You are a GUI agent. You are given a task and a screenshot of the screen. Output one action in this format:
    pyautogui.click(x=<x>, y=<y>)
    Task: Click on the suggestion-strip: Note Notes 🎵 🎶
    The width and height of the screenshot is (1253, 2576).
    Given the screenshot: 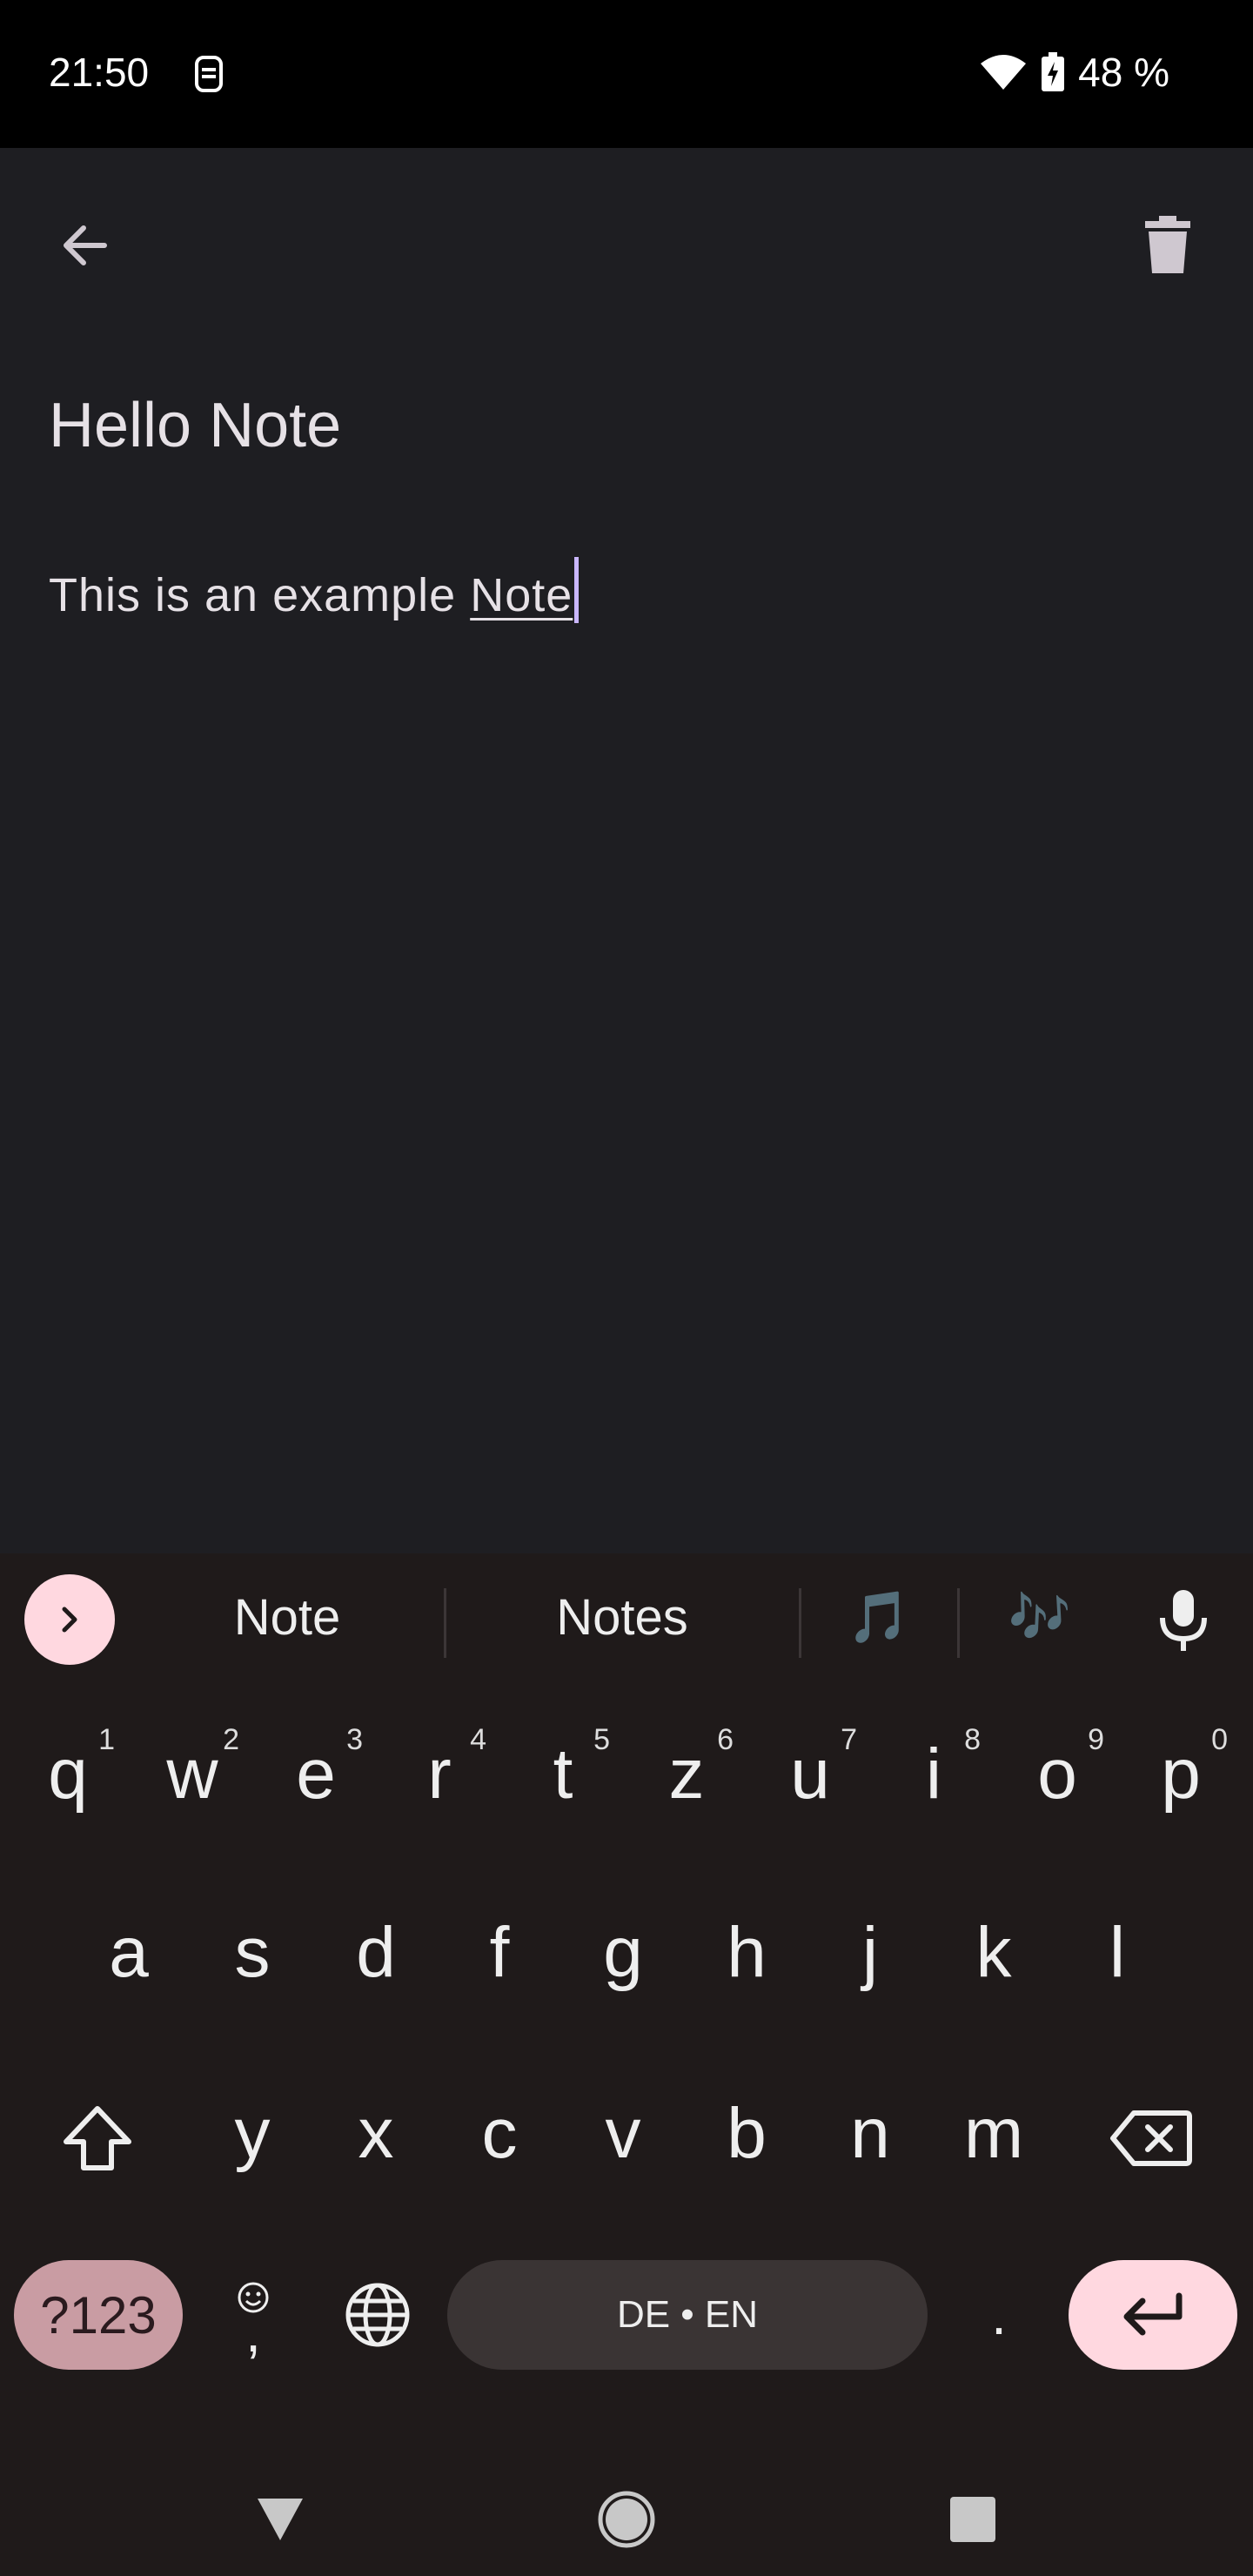 What is the action you would take?
    pyautogui.click(x=626, y=1618)
    